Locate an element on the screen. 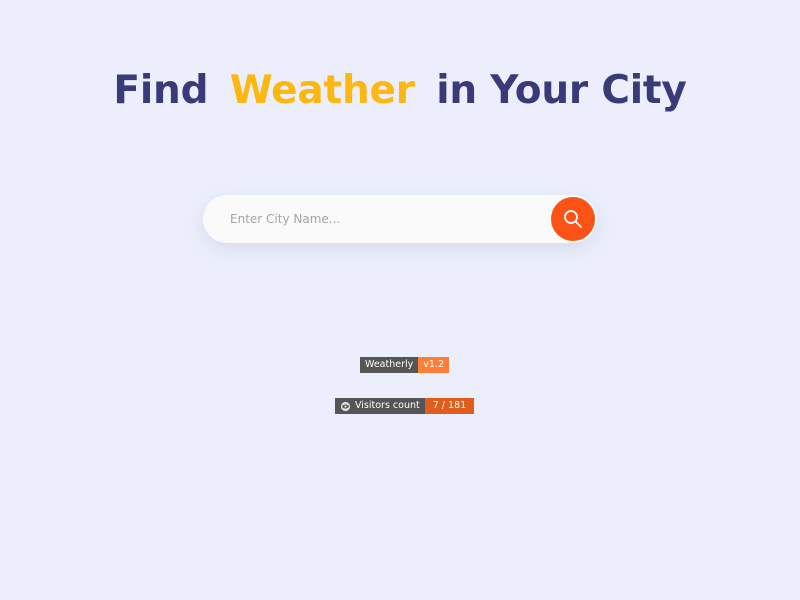 The width and height of the screenshot is (800, 600). search-bar is located at coordinates (400, 219).